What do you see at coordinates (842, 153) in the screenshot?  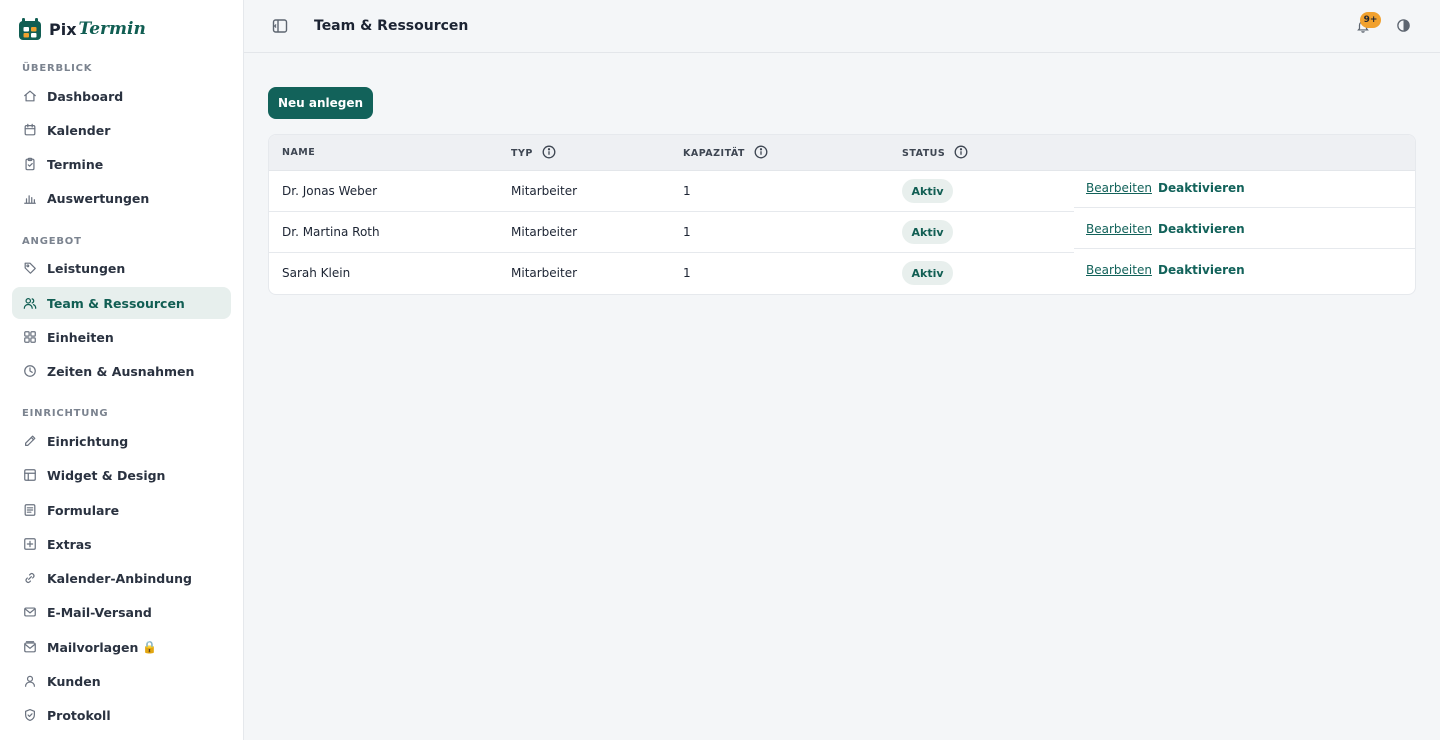 I see `table-header: NAME TYP KAPAZITÄT STATUS` at bounding box center [842, 153].